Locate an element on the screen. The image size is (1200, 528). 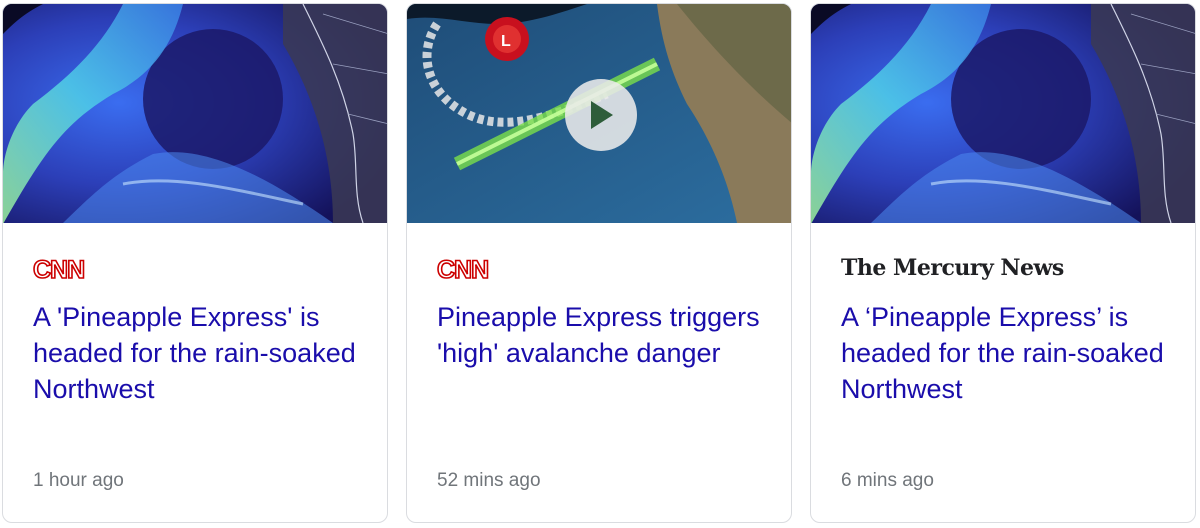
svg-text: L is located at coordinates (506, 41).